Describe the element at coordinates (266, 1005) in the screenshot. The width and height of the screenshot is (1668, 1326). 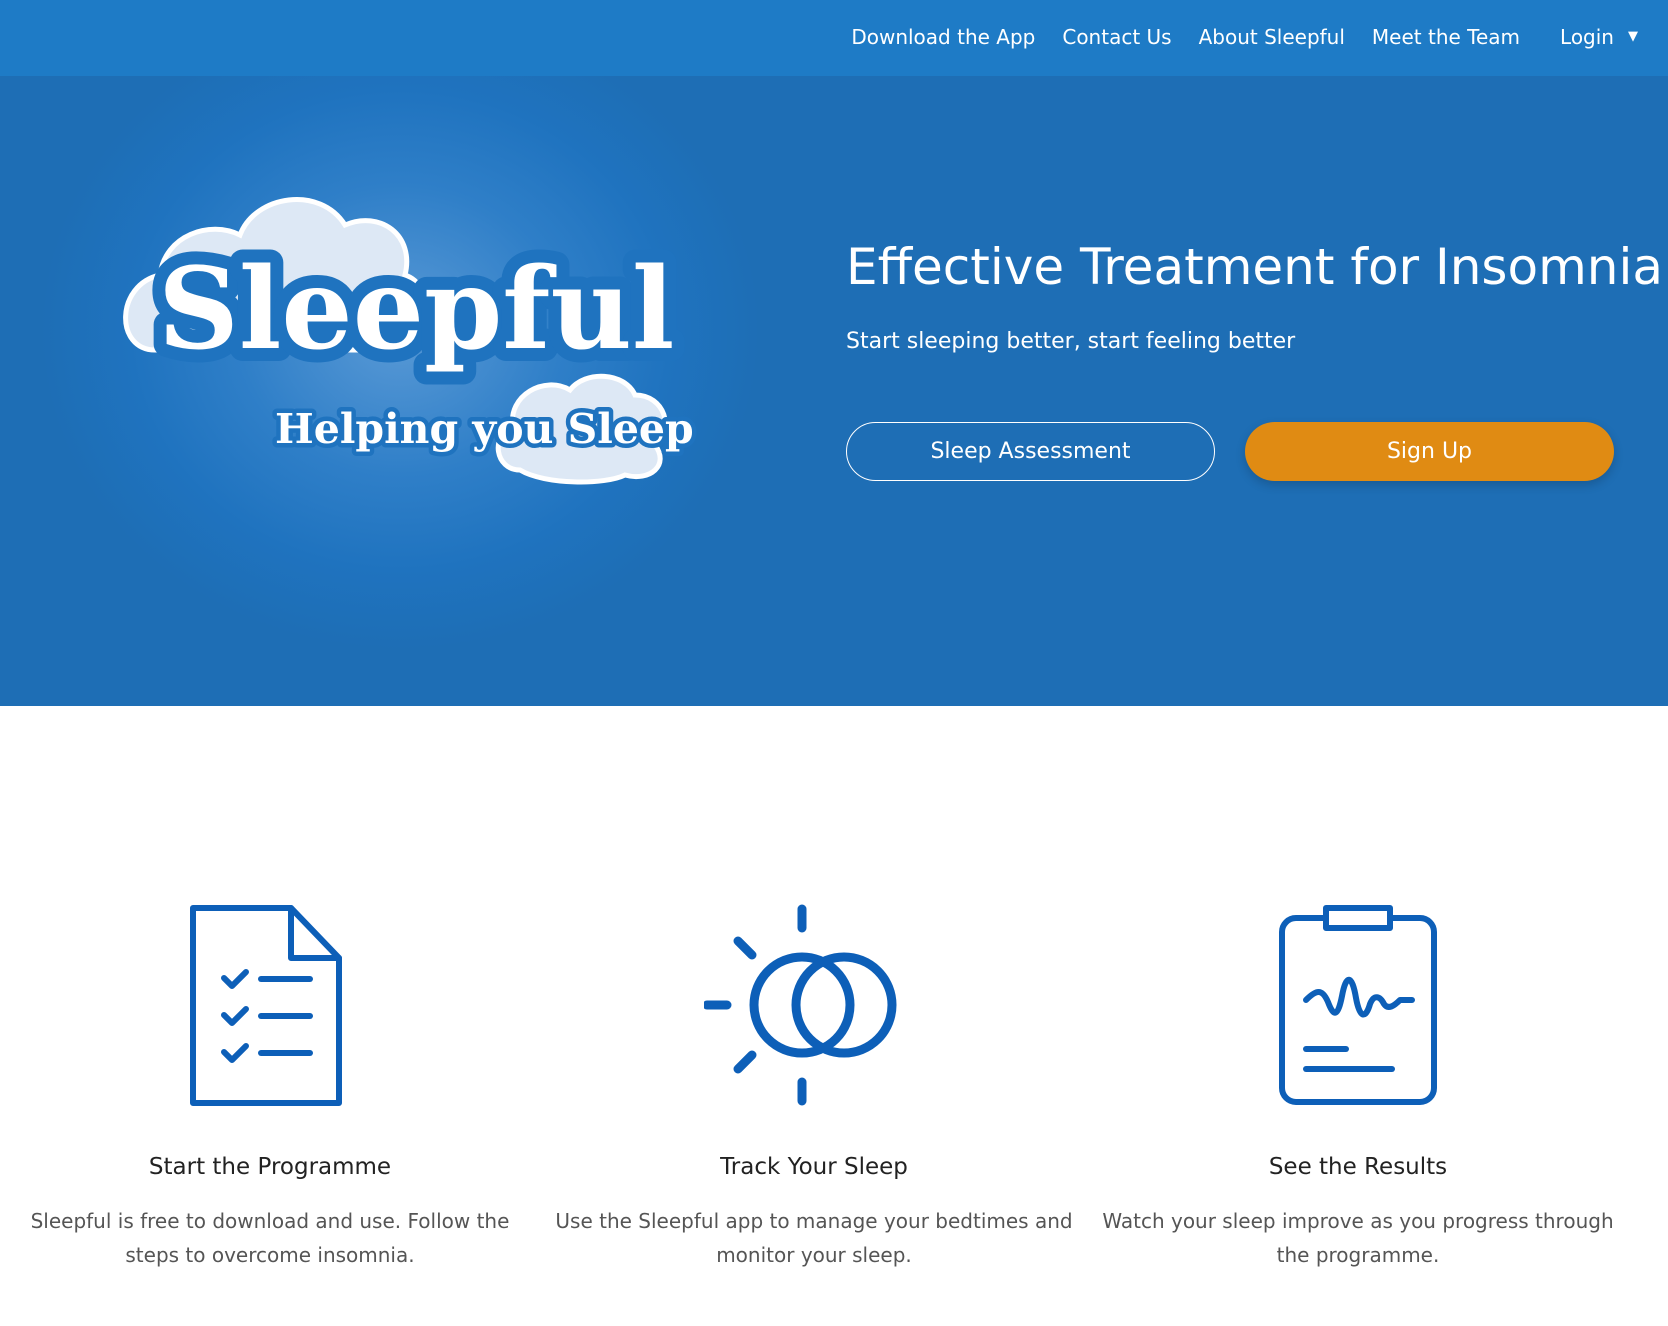
I see `checklist-document-icon` at that location.